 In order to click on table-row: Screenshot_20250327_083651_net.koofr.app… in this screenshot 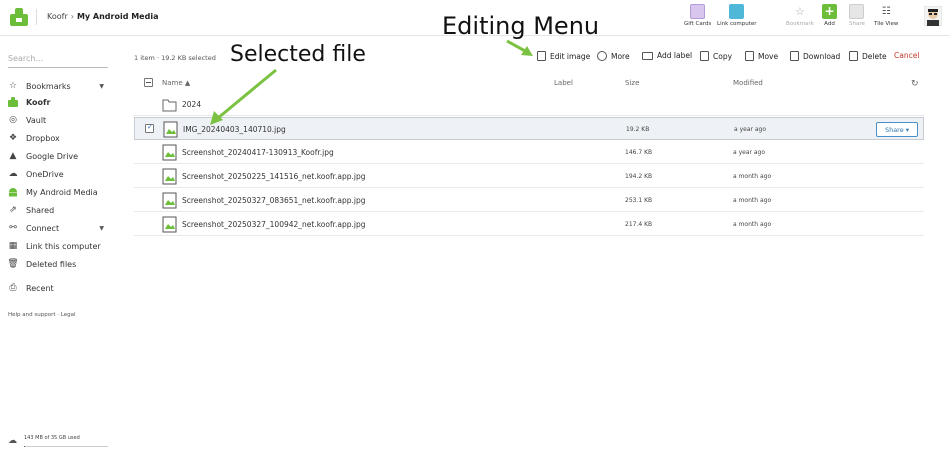, I will do `click(529, 200)`.